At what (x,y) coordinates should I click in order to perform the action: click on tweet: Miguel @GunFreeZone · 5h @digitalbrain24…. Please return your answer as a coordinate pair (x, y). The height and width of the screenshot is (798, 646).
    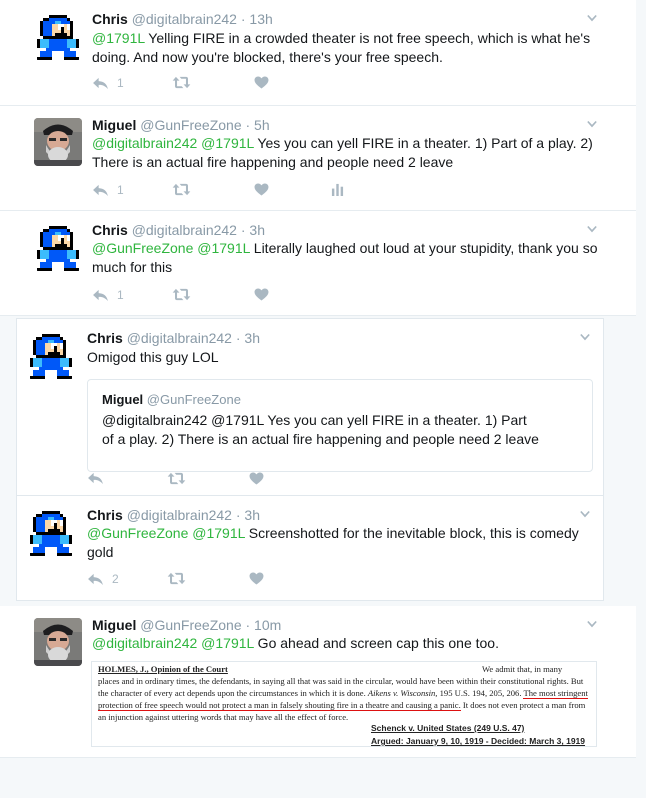
    Looking at the image, I should click on (318, 158).